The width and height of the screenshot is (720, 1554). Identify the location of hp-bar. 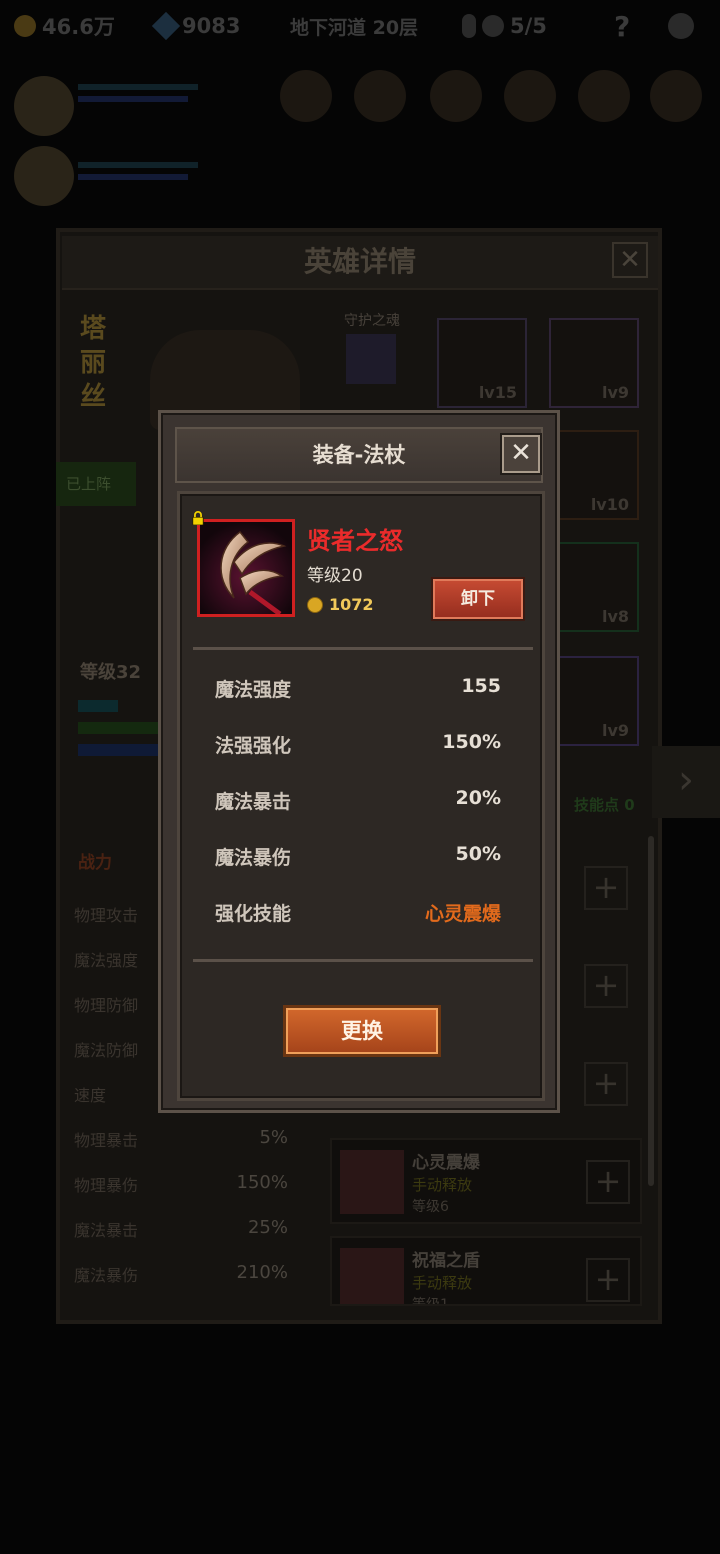
(118, 728).